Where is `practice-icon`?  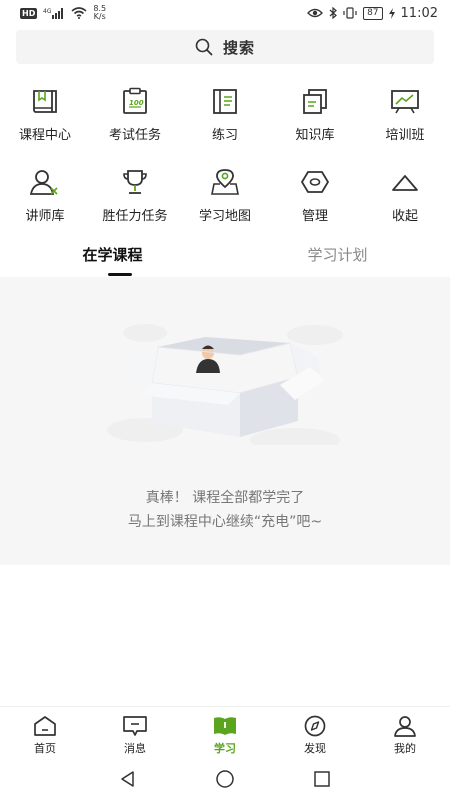 practice-icon is located at coordinates (225, 101).